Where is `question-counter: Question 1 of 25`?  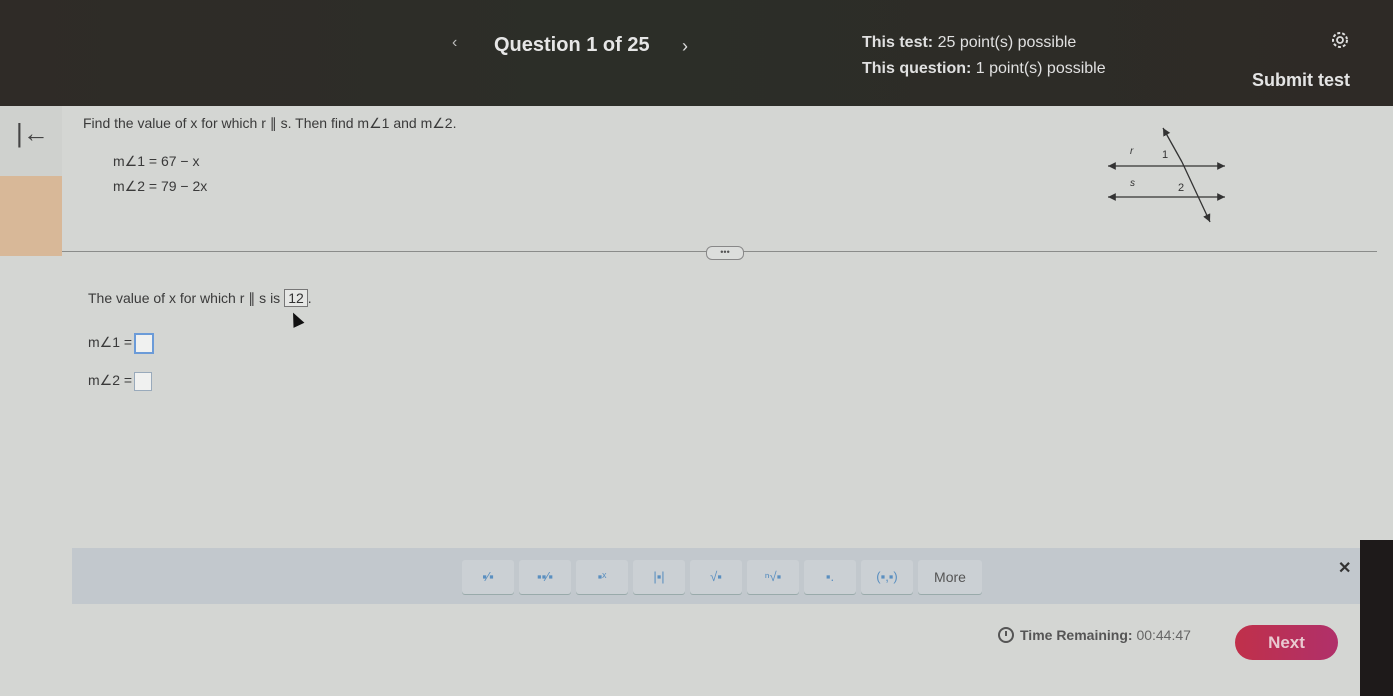 question-counter: Question 1 of 25 is located at coordinates (572, 45).